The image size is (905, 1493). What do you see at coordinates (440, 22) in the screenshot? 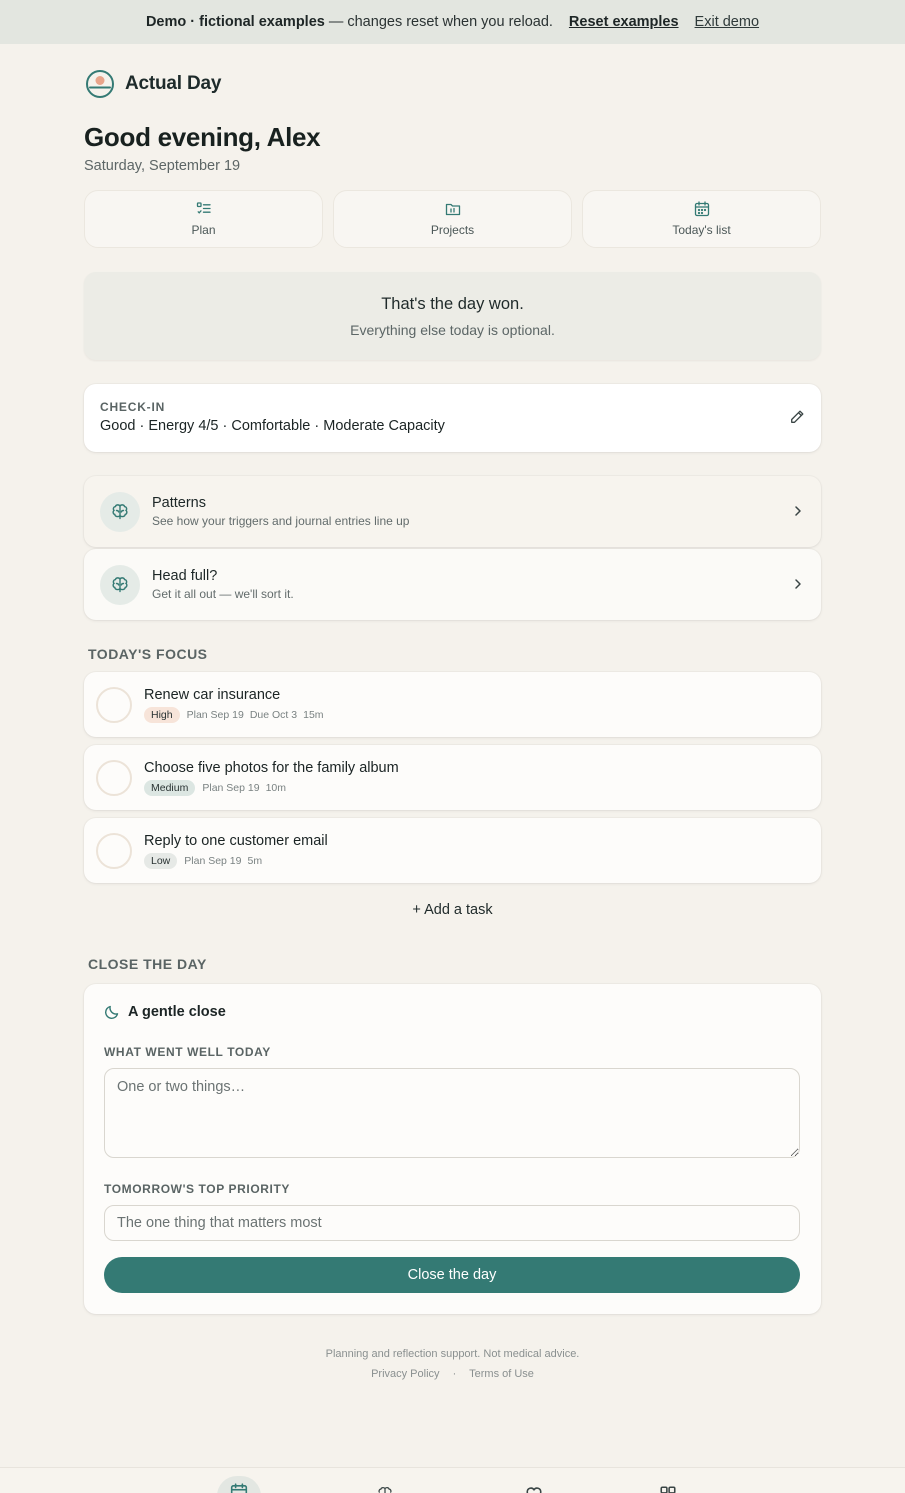
I see `demo-banner-text: — changes reset when you reload.` at bounding box center [440, 22].